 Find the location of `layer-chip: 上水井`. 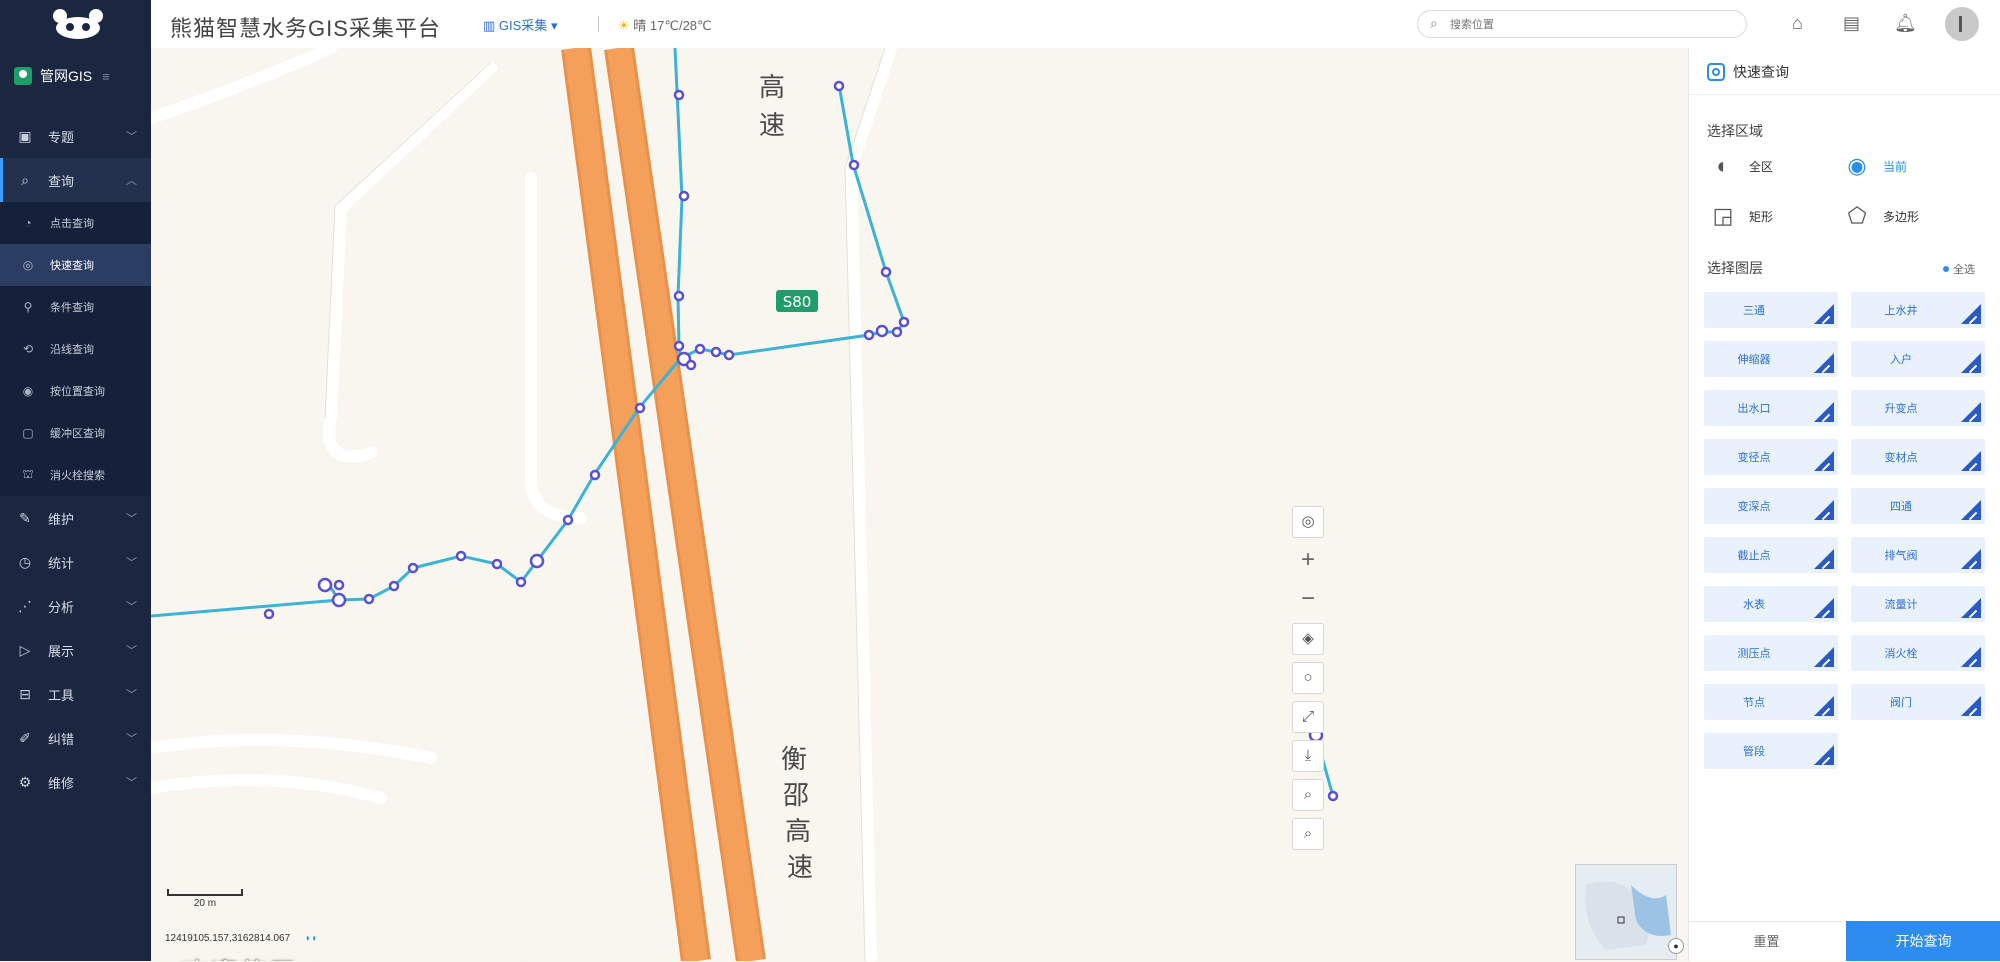

layer-chip: 上水井 is located at coordinates (1918, 310).